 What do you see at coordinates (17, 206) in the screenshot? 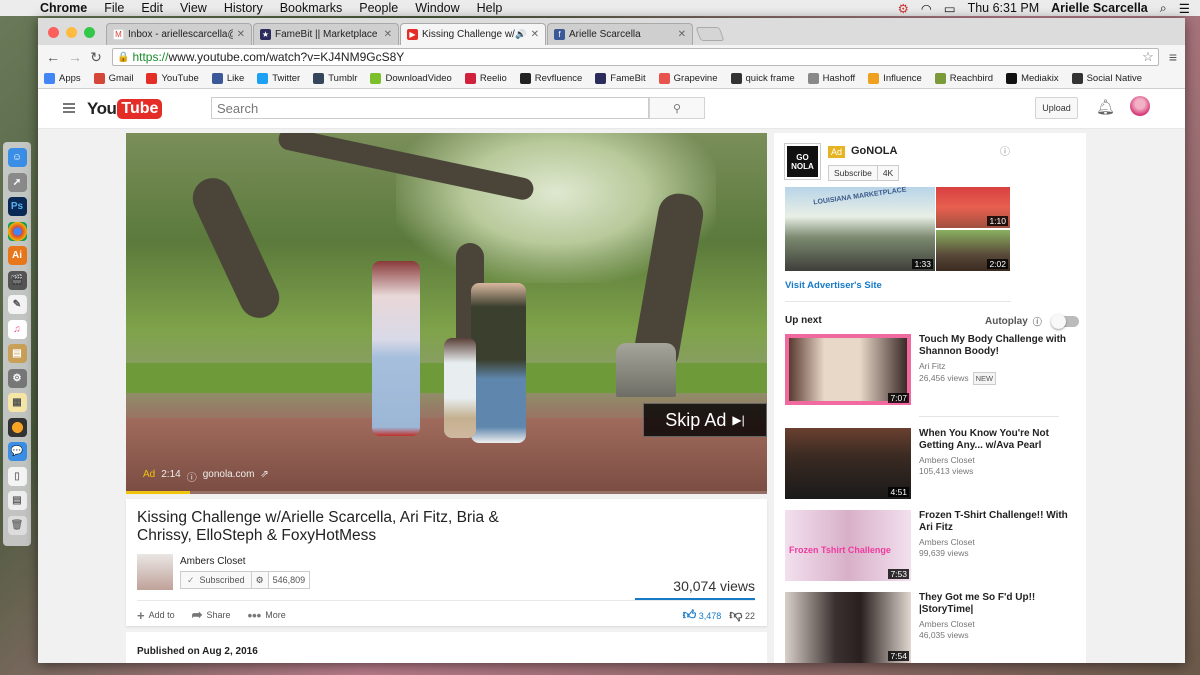
I see `photoshop-icon: Ps` at bounding box center [17, 206].